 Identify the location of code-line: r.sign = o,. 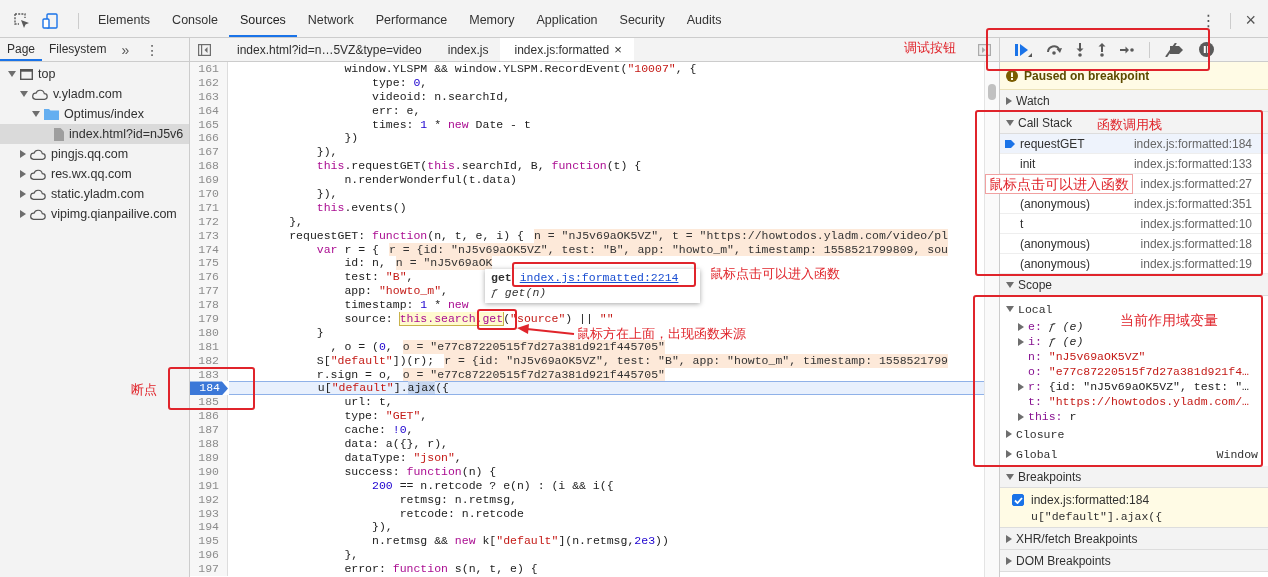
(354, 374).